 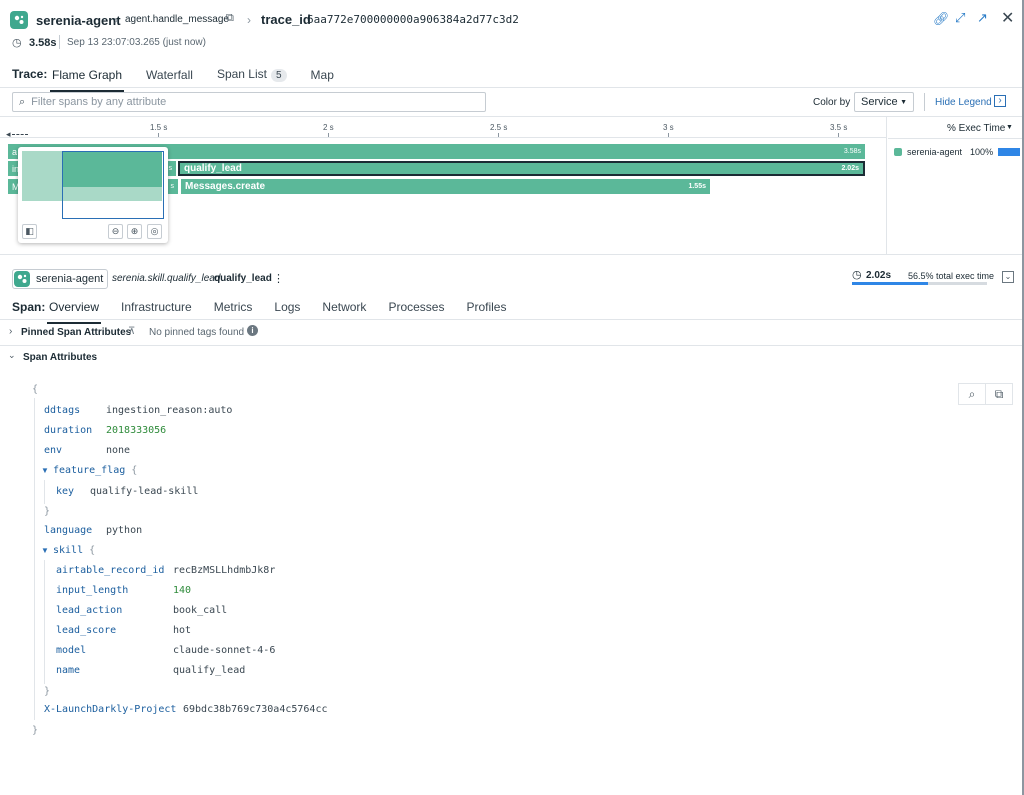 What do you see at coordinates (344, 307) in the screenshot?
I see `tab-network: Network` at bounding box center [344, 307].